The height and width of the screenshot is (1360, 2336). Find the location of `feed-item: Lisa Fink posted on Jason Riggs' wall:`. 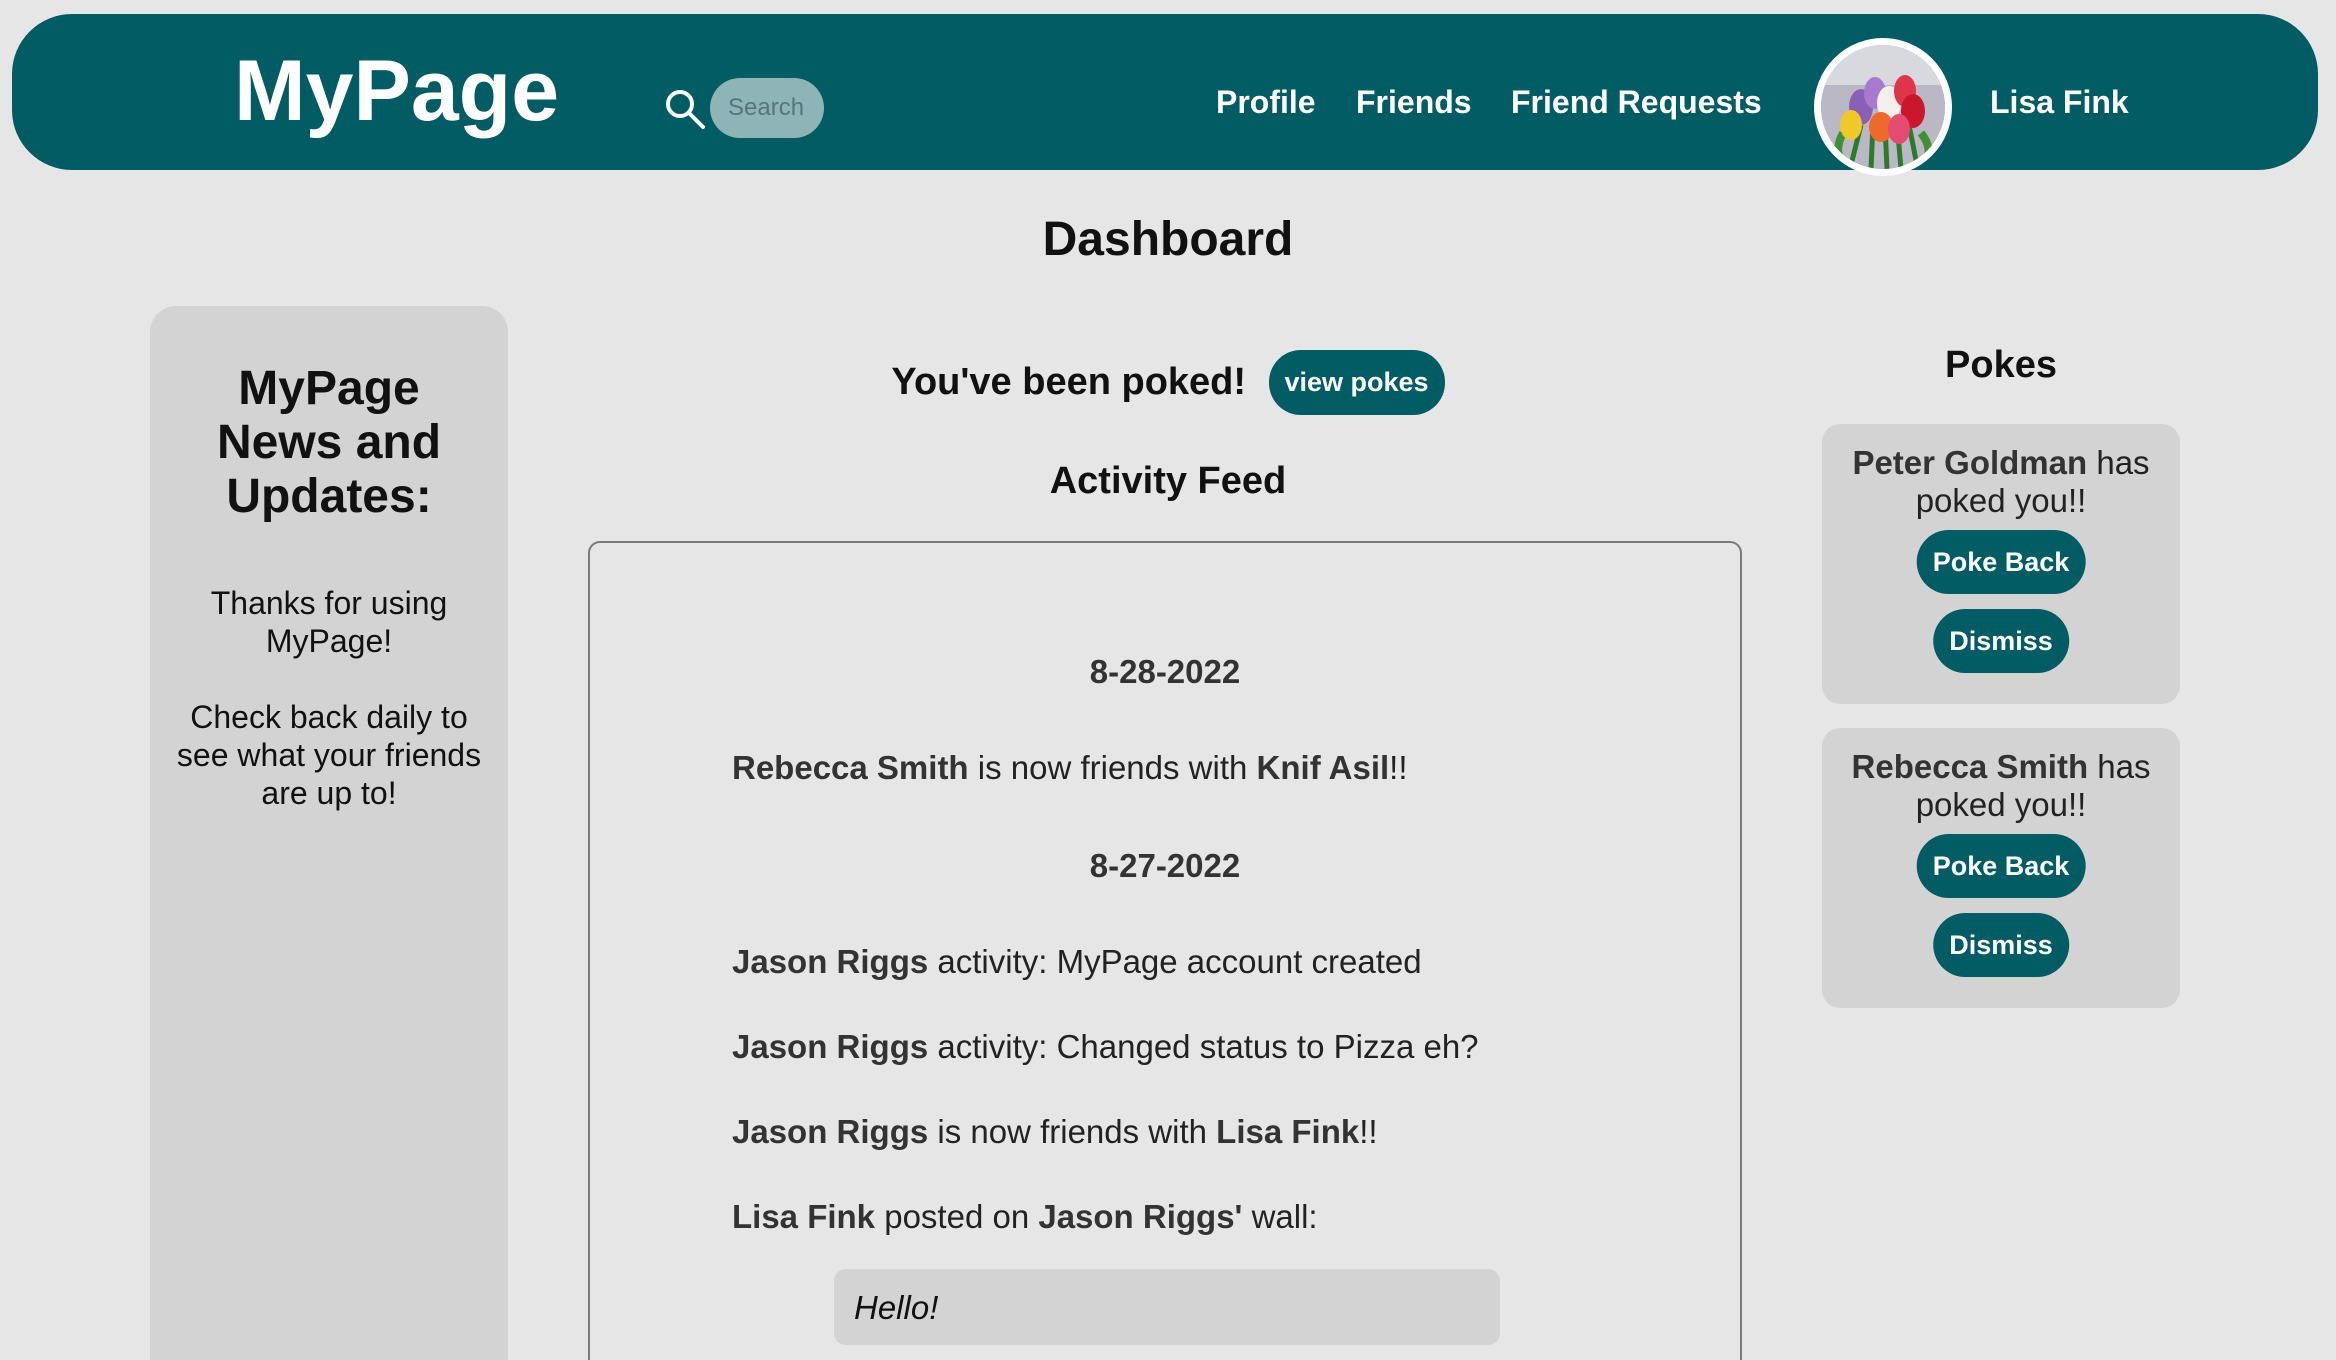

feed-item: Lisa Fink posted on Jason Riggs' wall: is located at coordinates (1025, 1217).